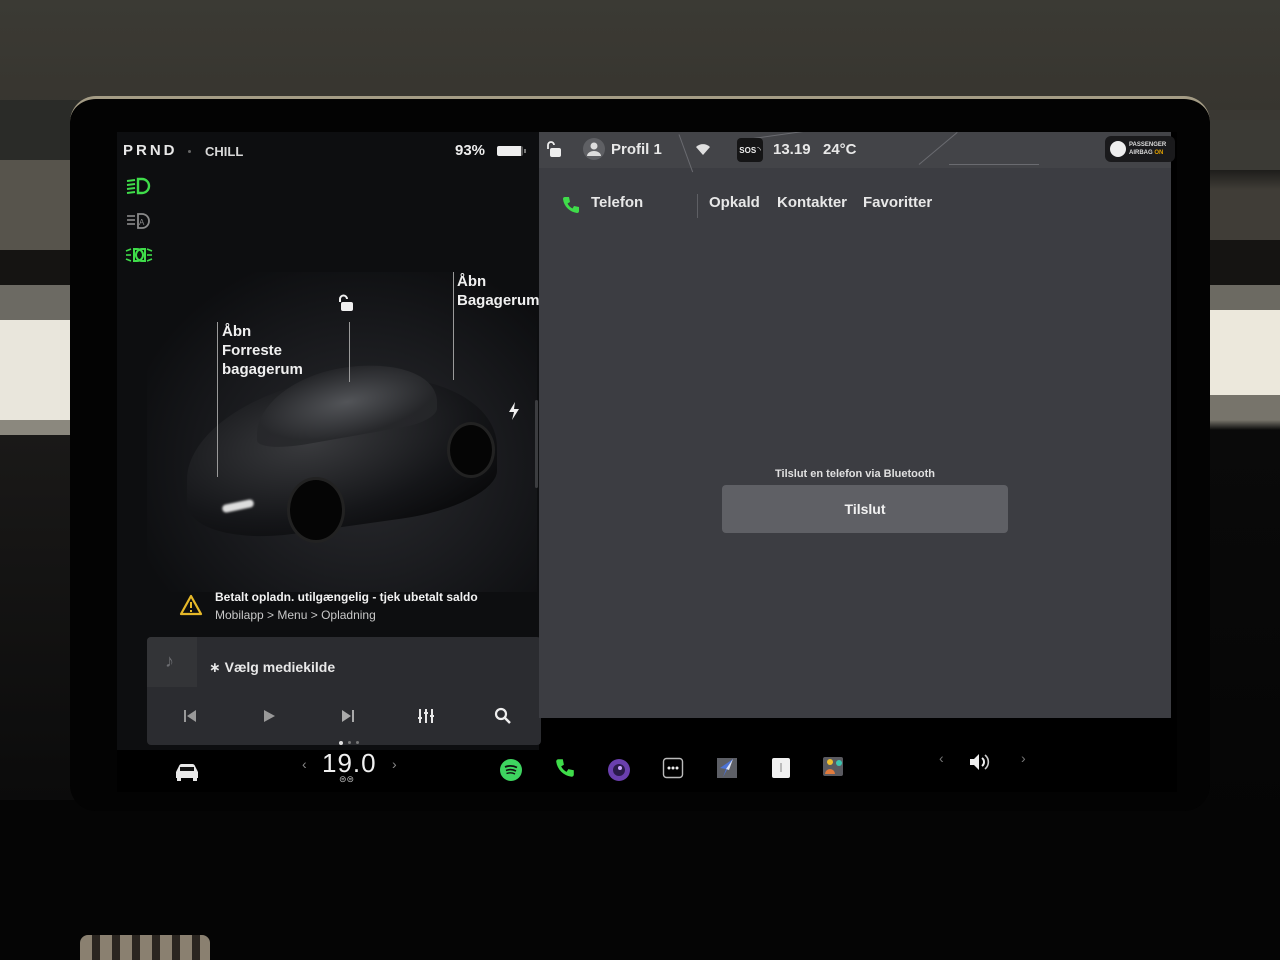 The height and width of the screenshot is (960, 1280). I want to click on frunk-label-line3: bagagerum, so click(262, 369).